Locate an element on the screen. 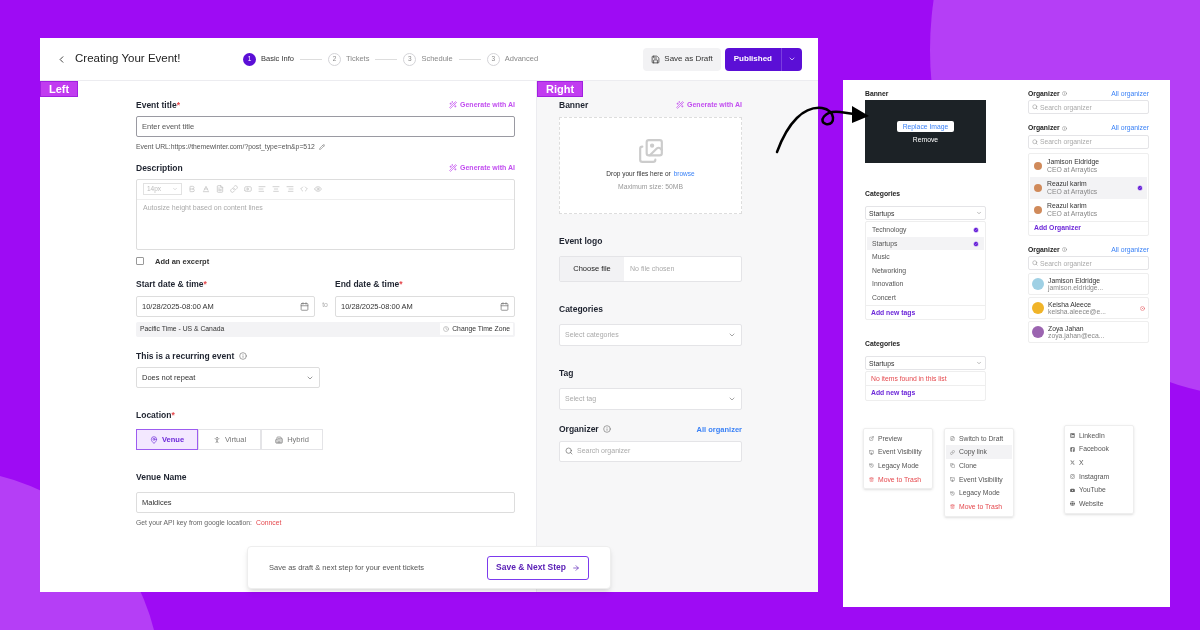  linkedin-icon is located at coordinates (1072, 435).